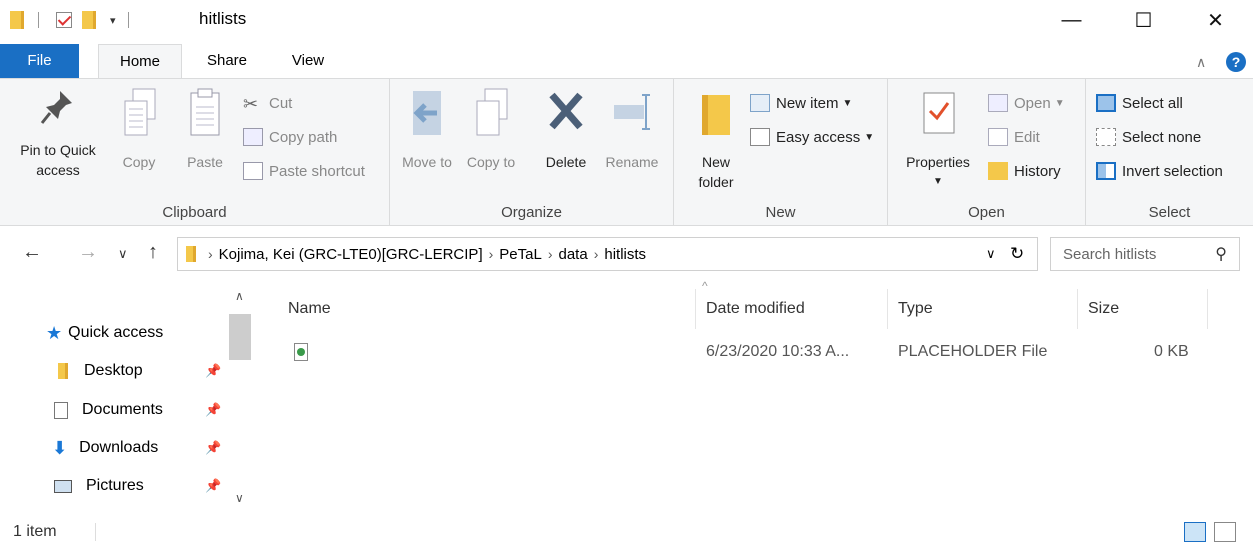  I want to click on tab-file: File, so click(39, 61).